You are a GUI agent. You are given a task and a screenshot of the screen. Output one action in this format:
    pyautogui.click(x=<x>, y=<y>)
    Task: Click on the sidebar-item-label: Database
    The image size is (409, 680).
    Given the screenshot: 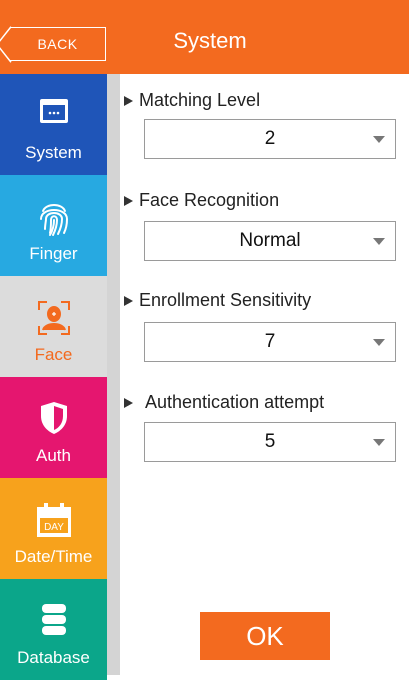 What is the action you would take?
    pyautogui.click(x=53, y=657)
    